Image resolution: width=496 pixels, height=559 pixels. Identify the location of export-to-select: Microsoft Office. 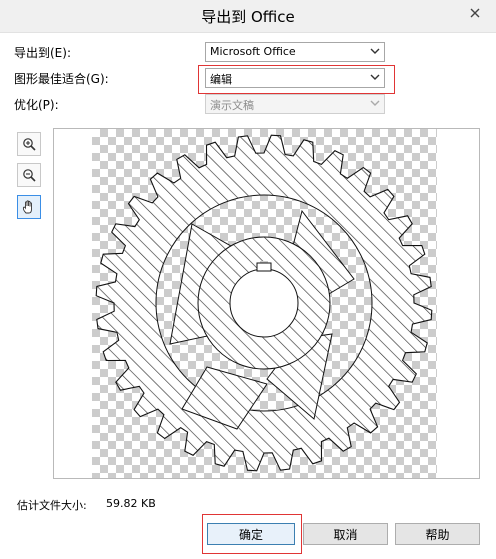
(295, 52).